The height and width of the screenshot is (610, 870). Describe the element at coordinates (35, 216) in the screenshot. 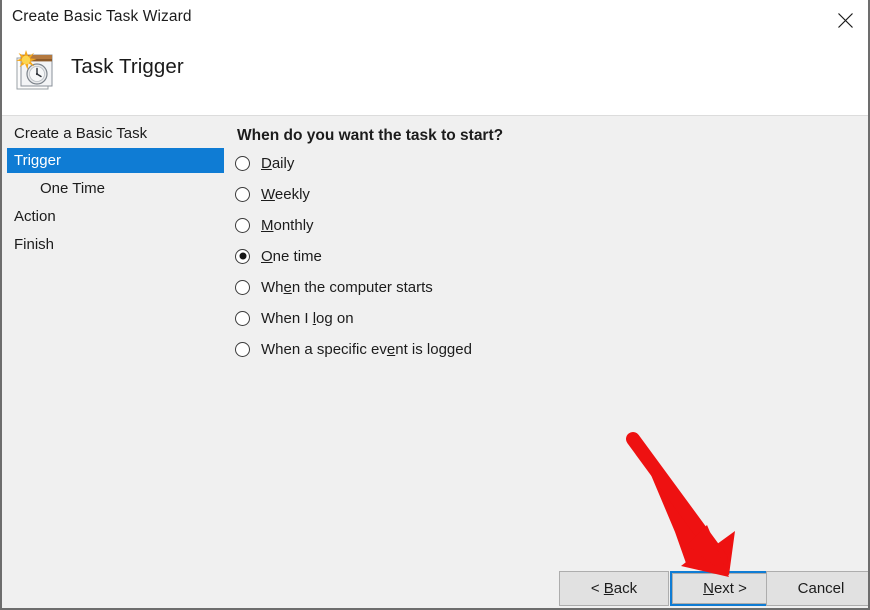

I see `nav-item-label: Action` at that location.